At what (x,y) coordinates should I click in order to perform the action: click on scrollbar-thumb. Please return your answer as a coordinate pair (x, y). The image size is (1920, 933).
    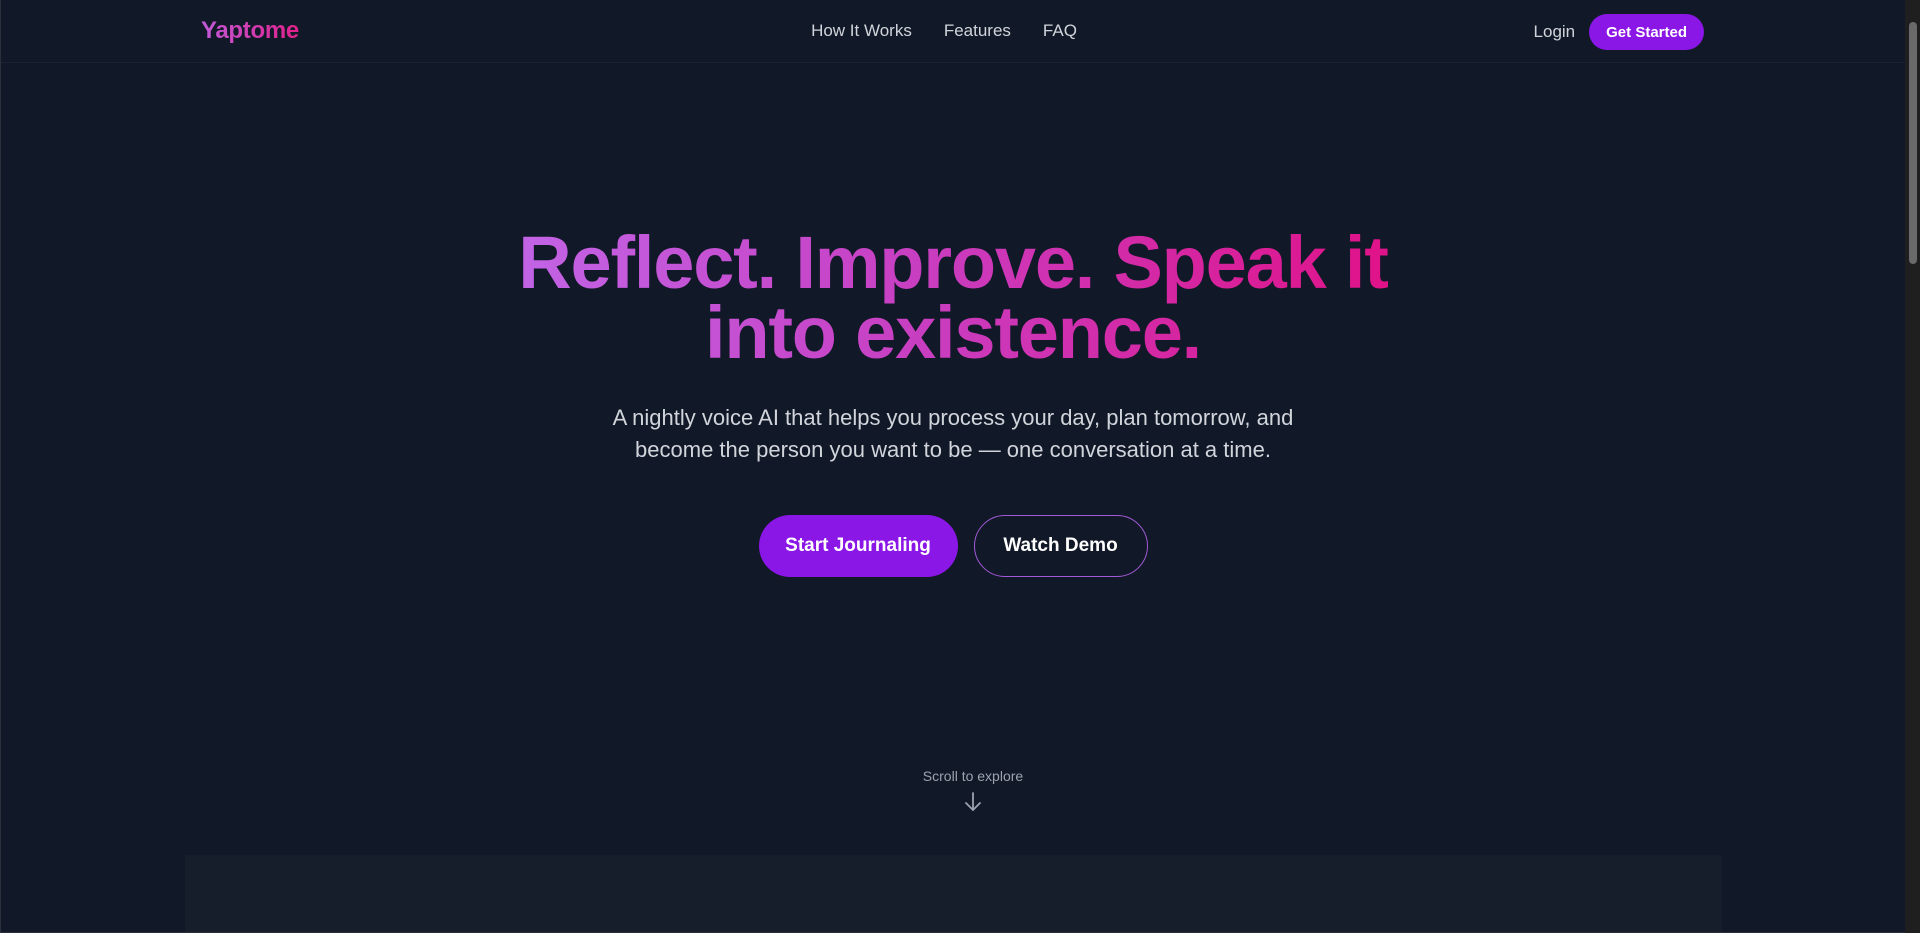
    Looking at the image, I should click on (1913, 143).